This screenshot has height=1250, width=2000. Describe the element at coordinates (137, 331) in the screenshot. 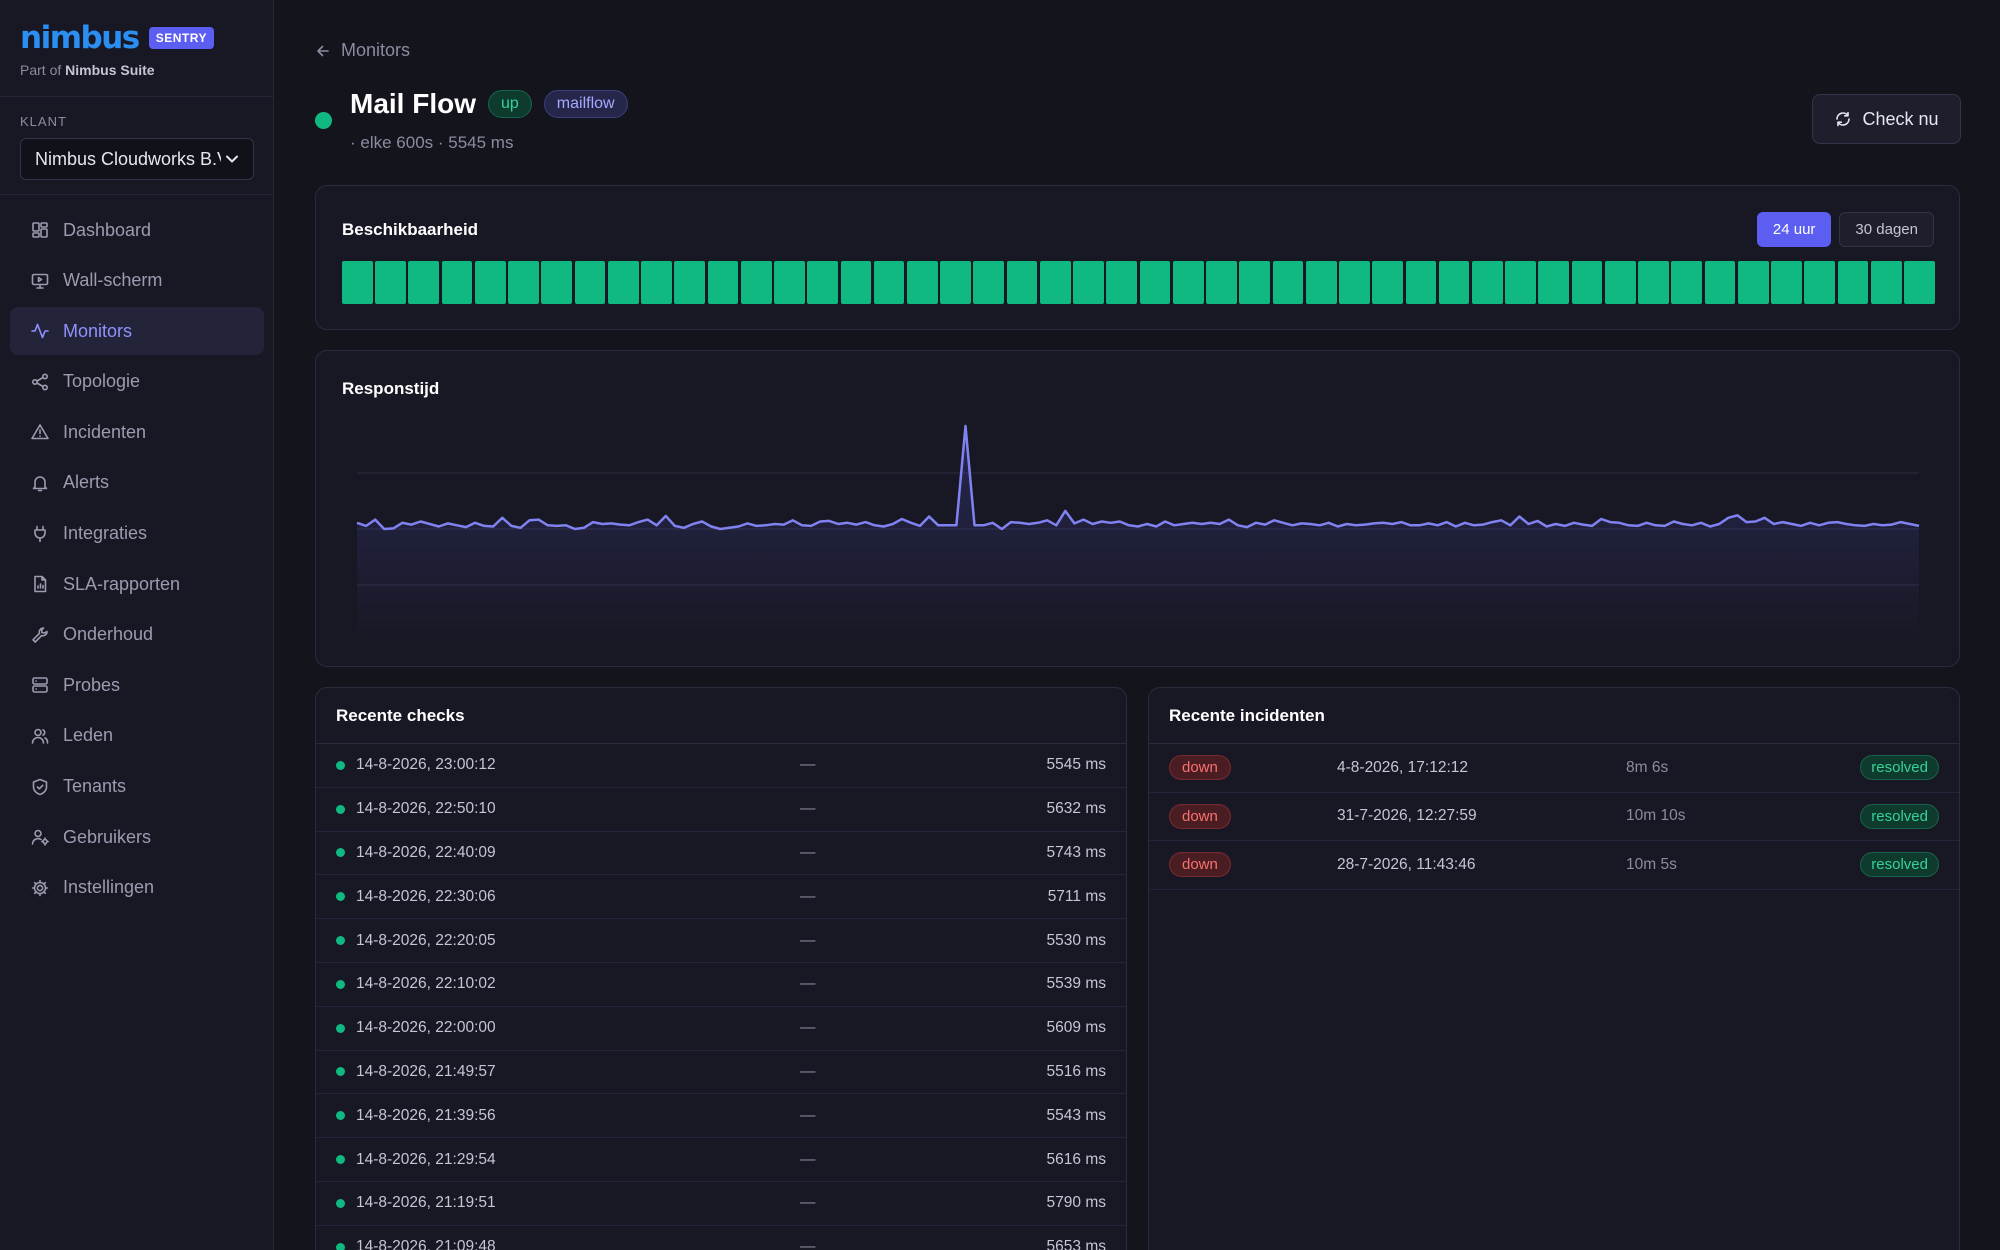

I see `sidebar-item-monitors: Monitors` at that location.